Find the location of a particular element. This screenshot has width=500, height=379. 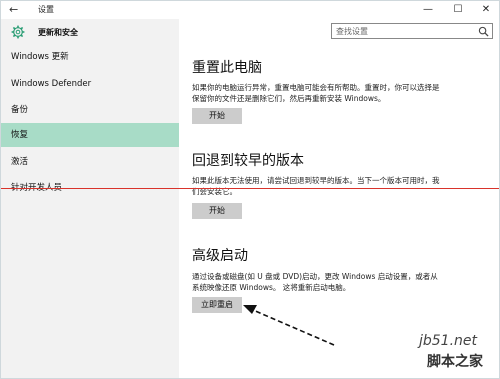

rollback-description: 如果此版本无法使用，请尝试回退到较早的版本。当下一个版本可用时，我们会安装它。 is located at coordinates (316, 186).